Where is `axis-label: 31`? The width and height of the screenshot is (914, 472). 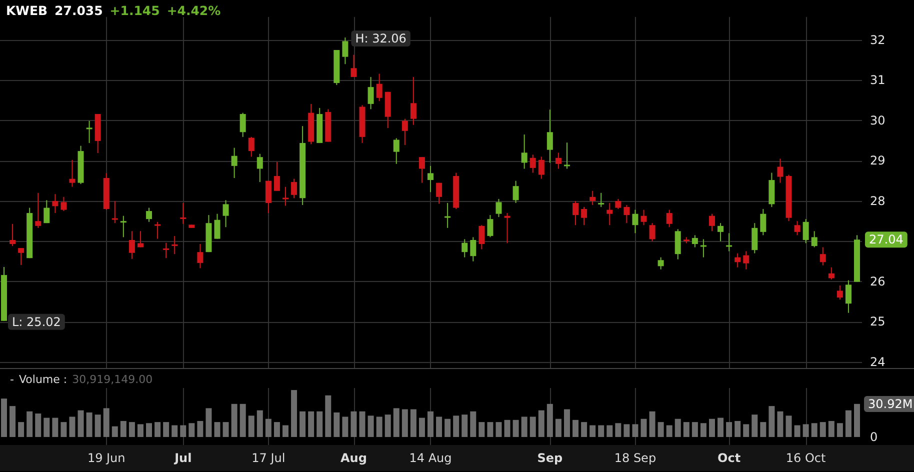 axis-label: 31 is located at coordinates (878, 80).